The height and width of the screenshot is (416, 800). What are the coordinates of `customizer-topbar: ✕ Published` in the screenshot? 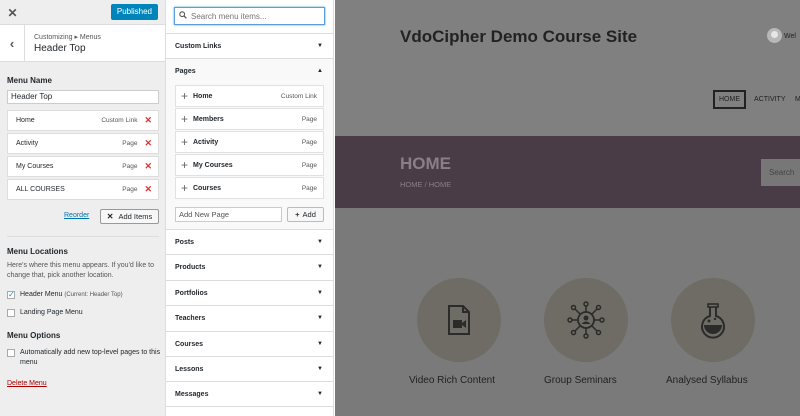 It's located at (82, 12).